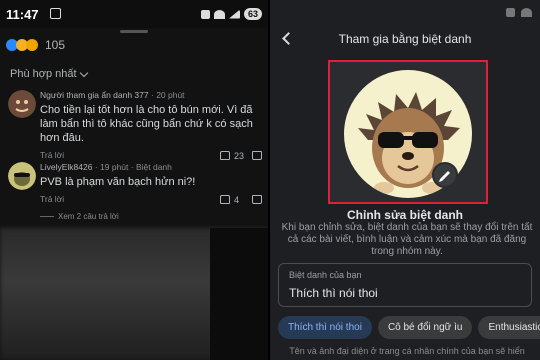 The width and height of the screenshot is (540, 360). Describe the element at coordinates (94, 95) in the screenshot. I see `comment-author: Người tham gia ẩn danh 377` at that location.